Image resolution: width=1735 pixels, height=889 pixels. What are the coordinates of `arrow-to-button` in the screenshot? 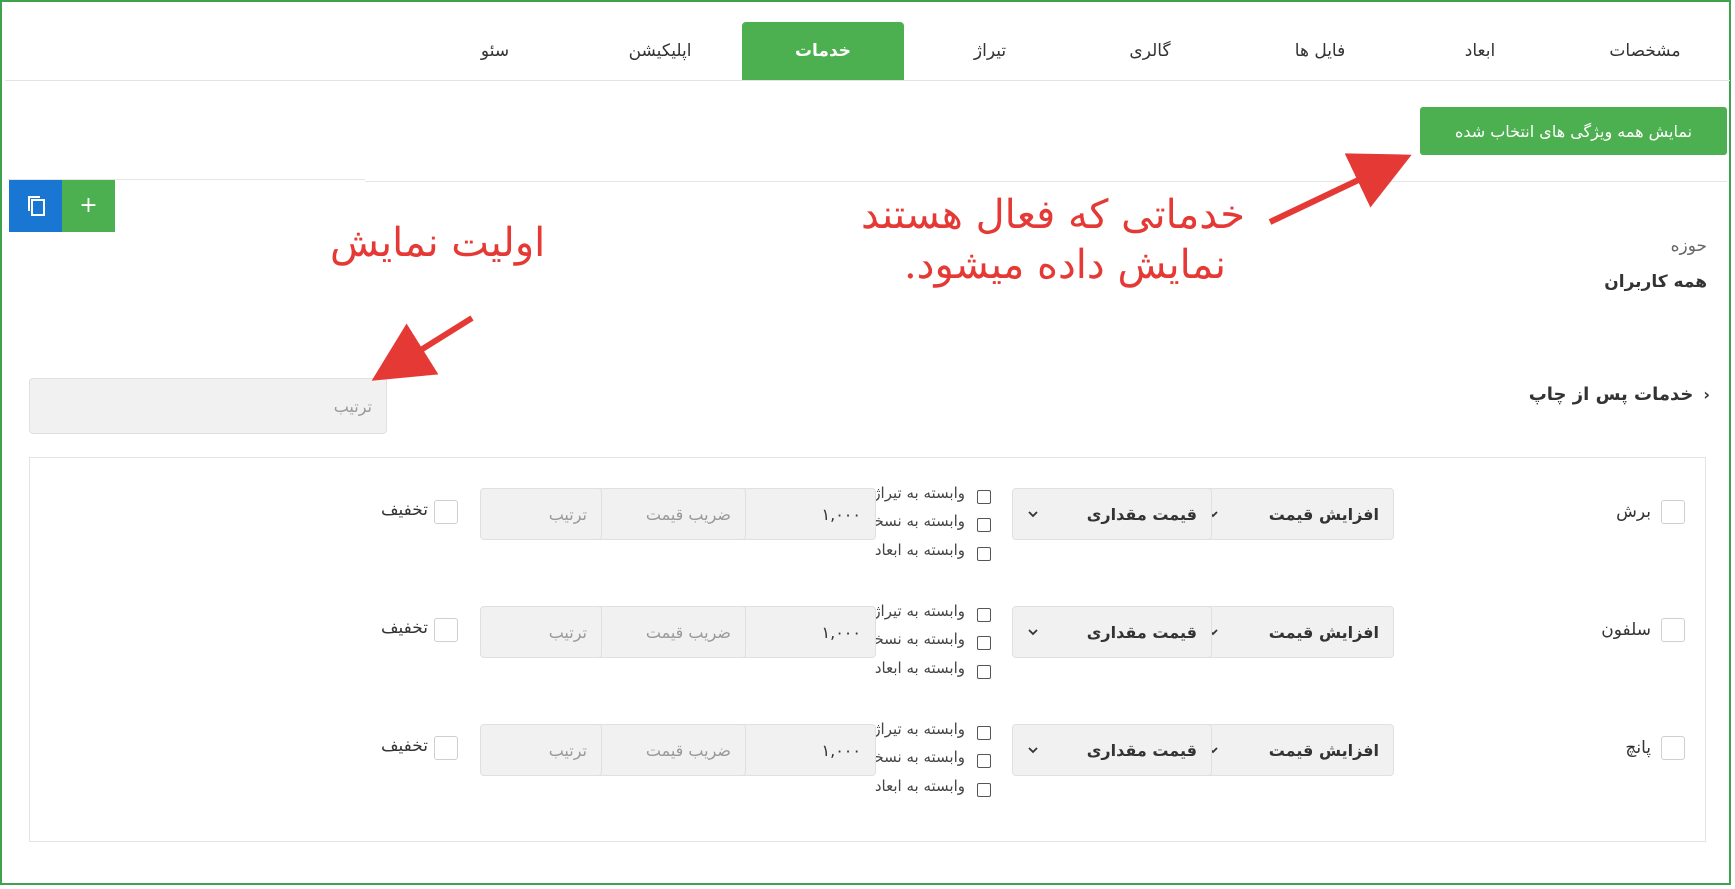 It's located at (1340, 189).